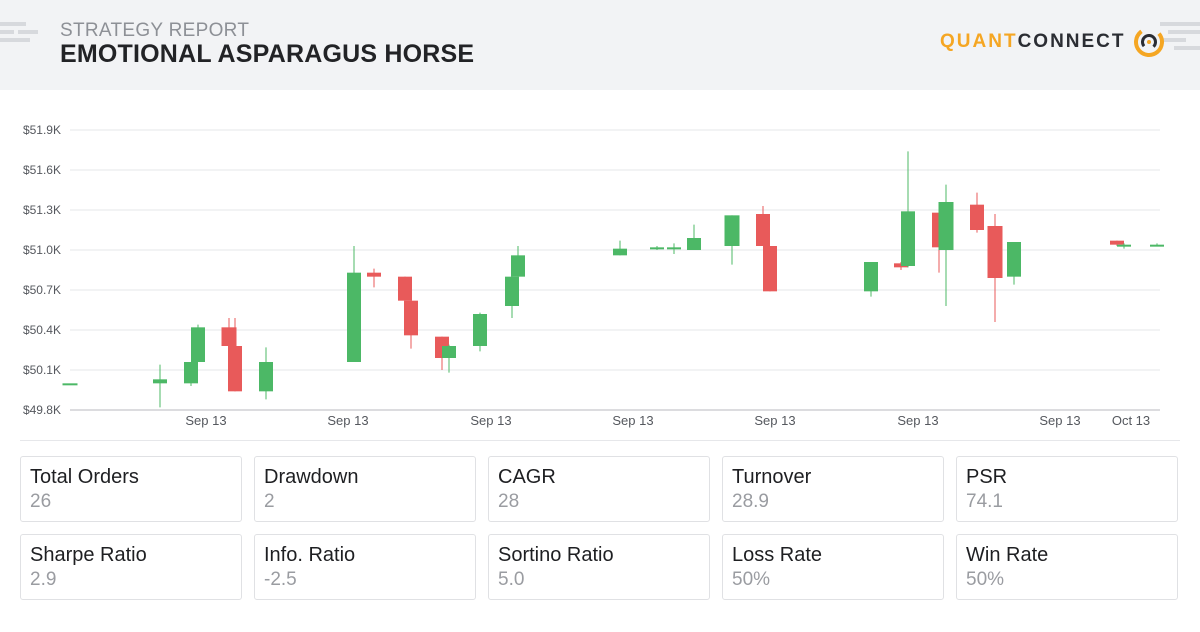 Image resolution: width=1200 pixels, height=632 pixels. Describe the element at coordinates (131, 489) in the screenshot. I see `stat-card: Total Orders 26` at that location.